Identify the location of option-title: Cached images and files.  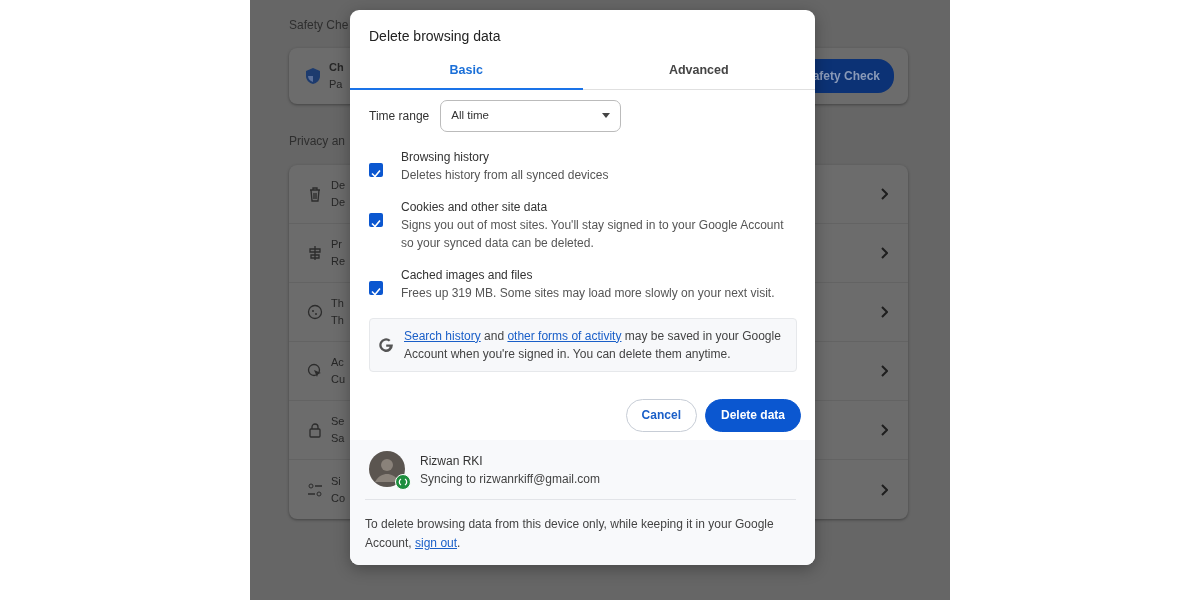
(467, 275).